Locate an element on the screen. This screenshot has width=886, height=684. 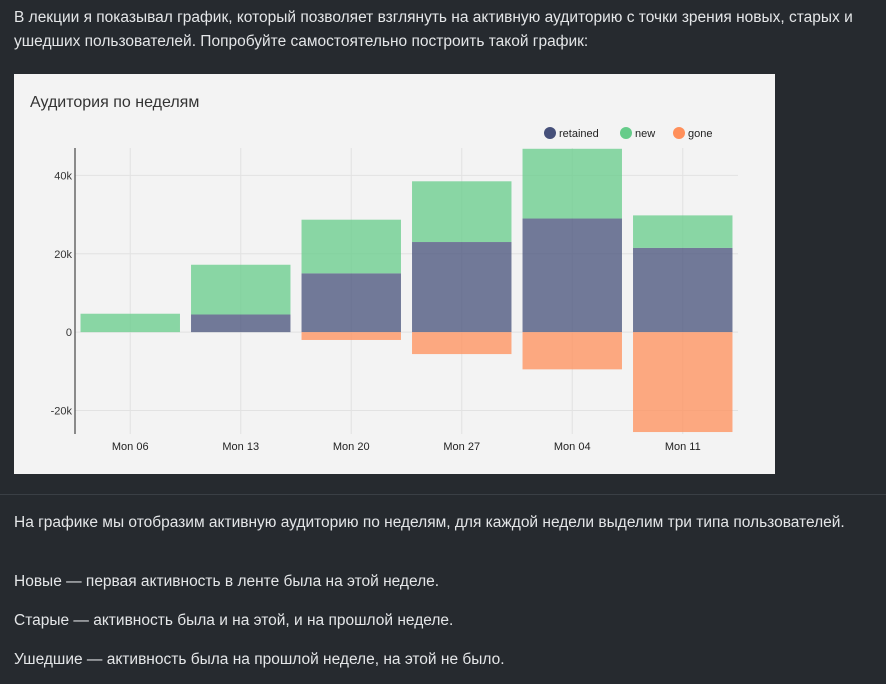
y-tick-label: 0 is located at coordinates (69, 333).